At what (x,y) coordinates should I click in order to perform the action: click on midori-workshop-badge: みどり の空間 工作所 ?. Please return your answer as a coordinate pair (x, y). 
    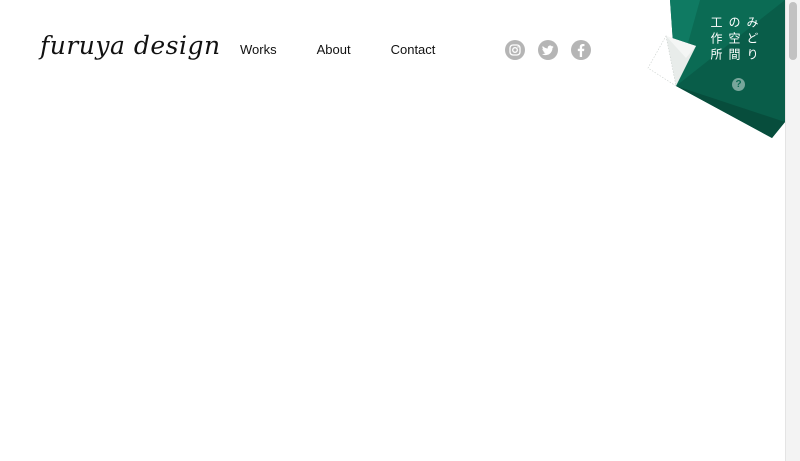
    Looking at the image, I should click on (713, 70).